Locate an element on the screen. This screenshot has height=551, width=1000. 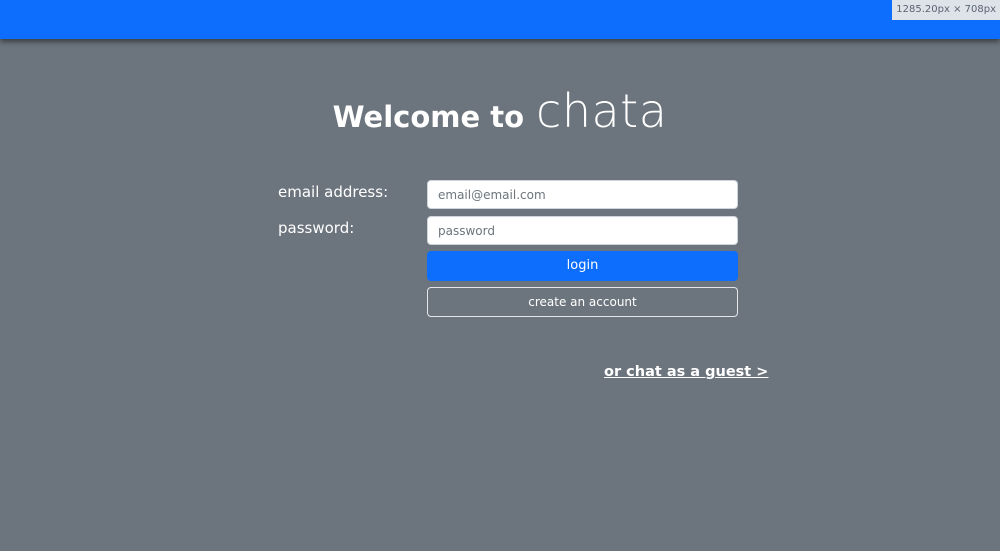
password-label: password: is located at coordinates (316, 228).